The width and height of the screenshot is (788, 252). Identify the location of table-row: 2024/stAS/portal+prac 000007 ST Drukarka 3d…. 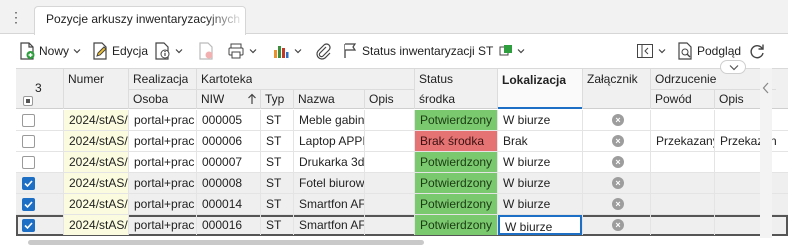
(402, 162).